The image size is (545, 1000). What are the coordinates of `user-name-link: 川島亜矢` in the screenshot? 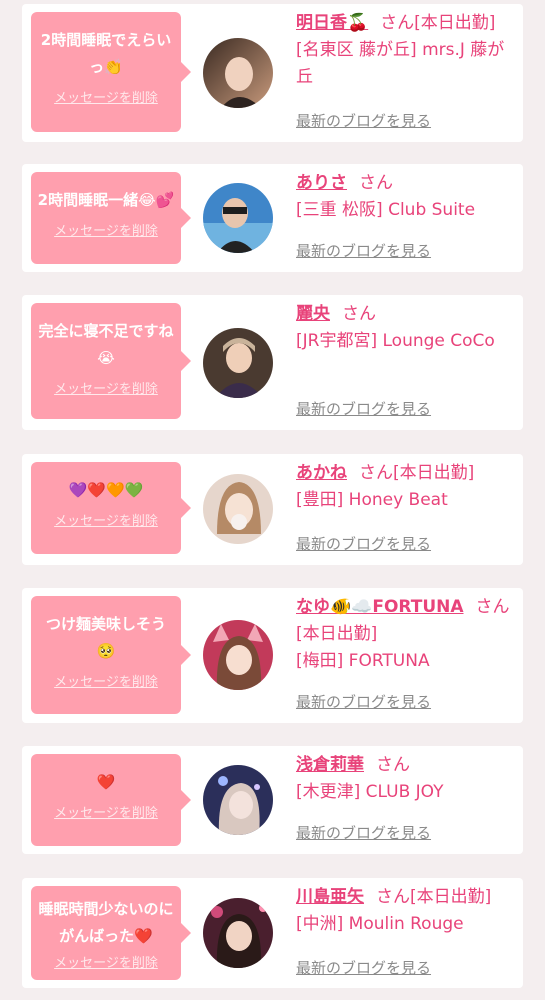 It's located at (330, 897).